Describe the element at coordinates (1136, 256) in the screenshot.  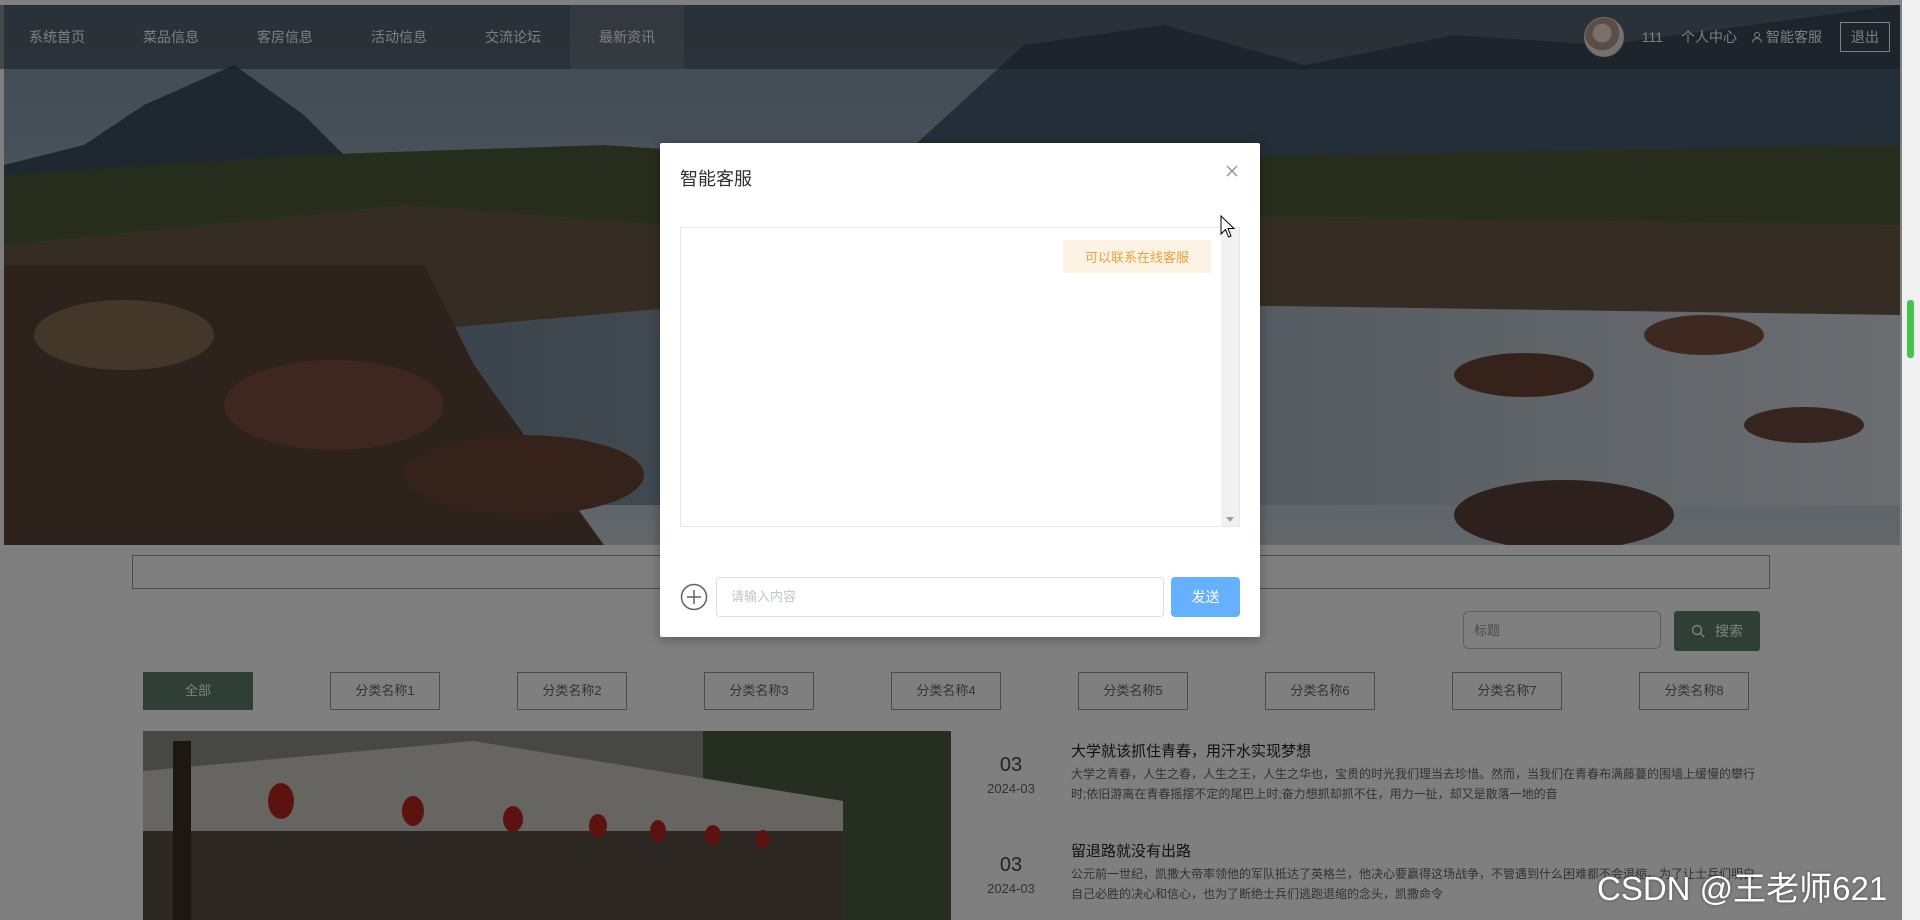
I see `chat-message: 可以联系在线客服` at that location.